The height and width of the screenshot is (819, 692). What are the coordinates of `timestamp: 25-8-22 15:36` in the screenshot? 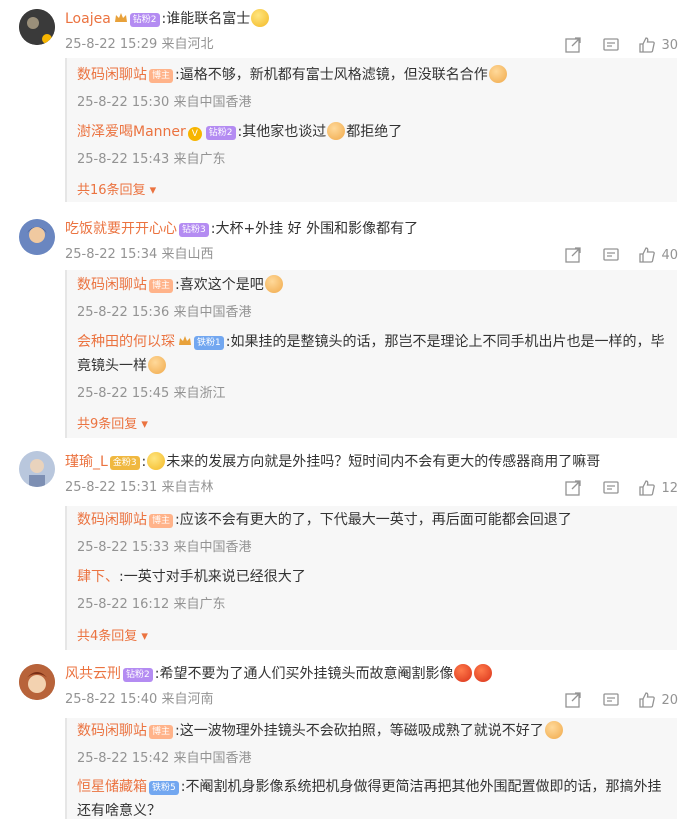 It's located at (123, 312).